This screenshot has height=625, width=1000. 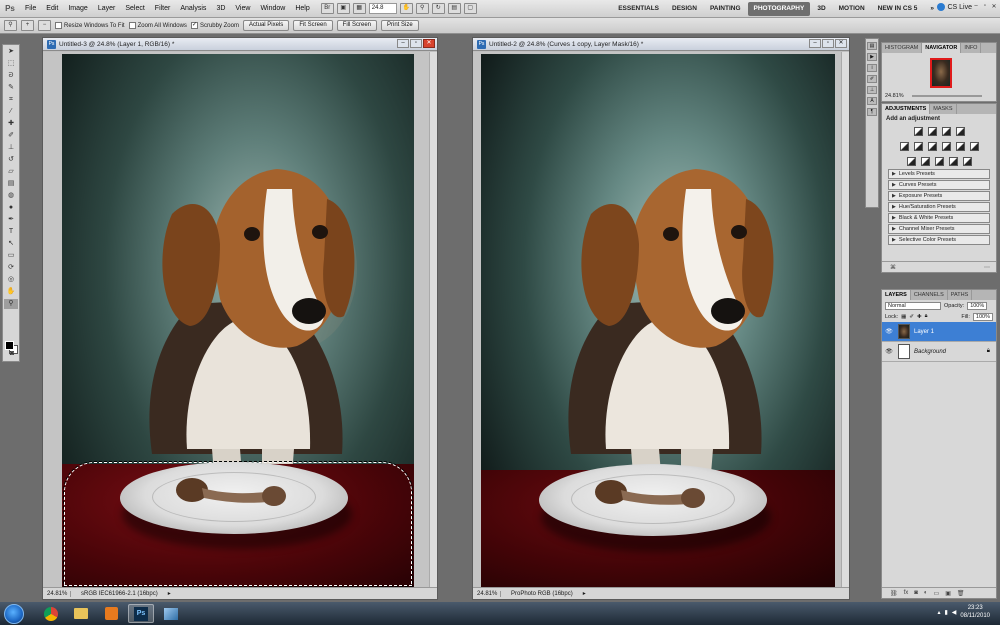 I want to click on tab-channels: CHANNELS, so click(x=929, y=295).